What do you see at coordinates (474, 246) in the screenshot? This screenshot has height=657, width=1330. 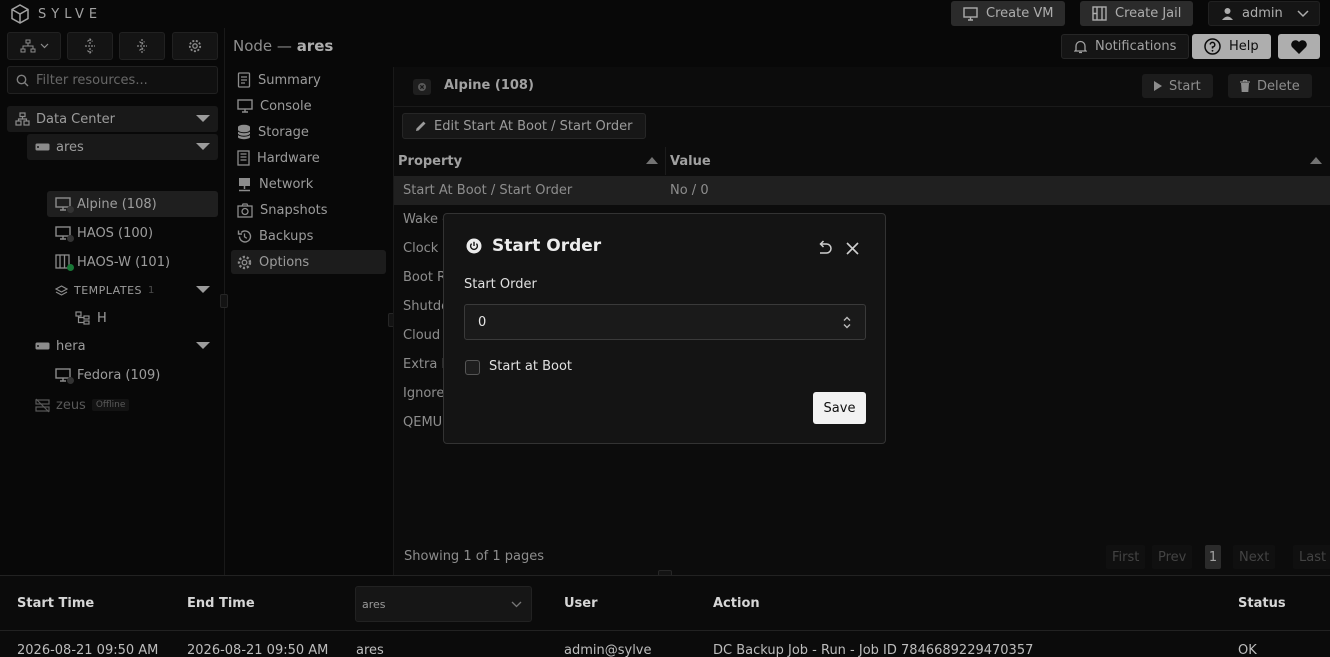 I see `power-icon` at bounding box center [474, 246].